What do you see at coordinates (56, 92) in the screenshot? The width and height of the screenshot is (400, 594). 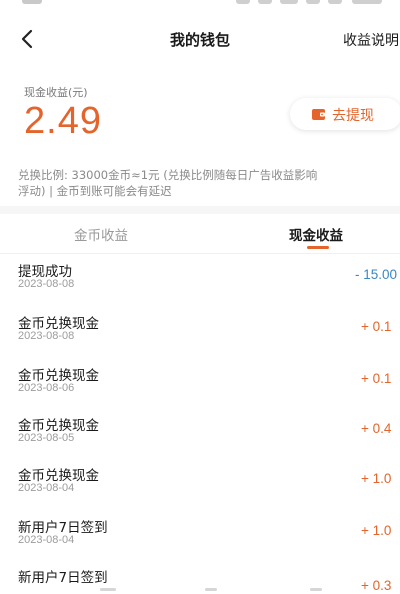 I see `cash-earnings-label: 现金收益(元)` at bounding box center [56, 92].